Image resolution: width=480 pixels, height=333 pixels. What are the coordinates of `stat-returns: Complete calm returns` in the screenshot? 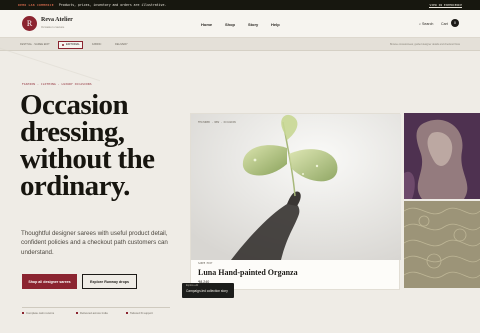 It's located at (38, 313).